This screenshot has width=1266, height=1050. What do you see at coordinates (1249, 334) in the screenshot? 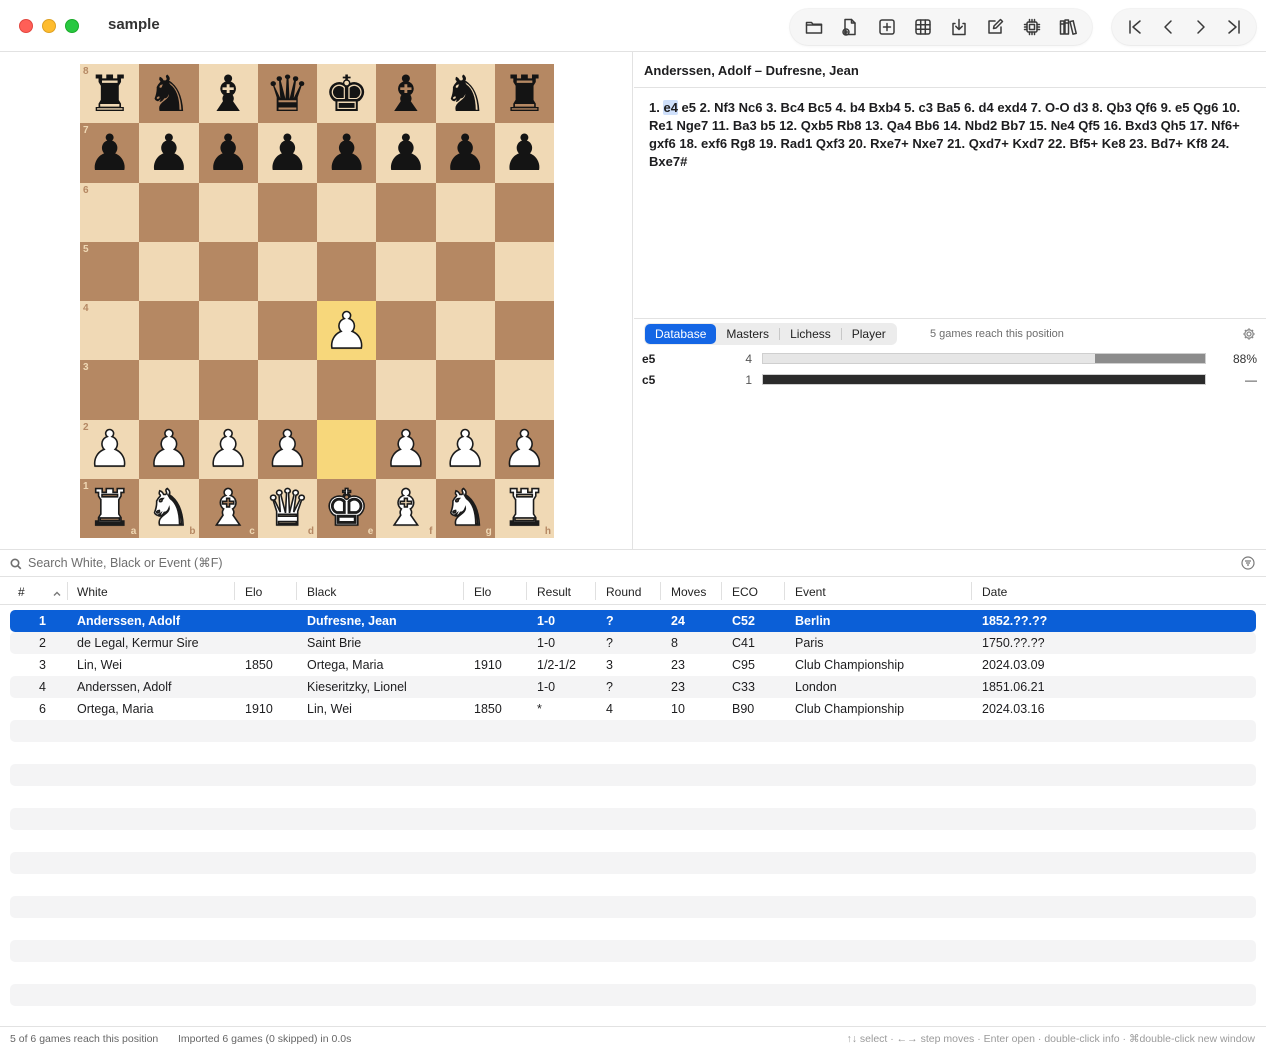
I see `explorer-settings-button` at bounding box center [1249, 334].